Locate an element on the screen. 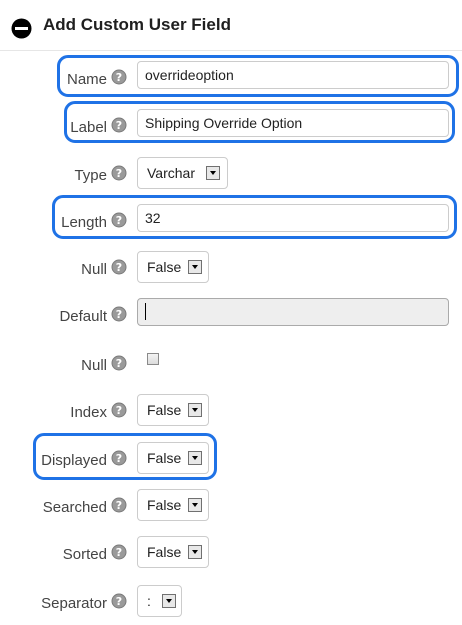  null-select-label: Null is located at coordinates (94, 269).